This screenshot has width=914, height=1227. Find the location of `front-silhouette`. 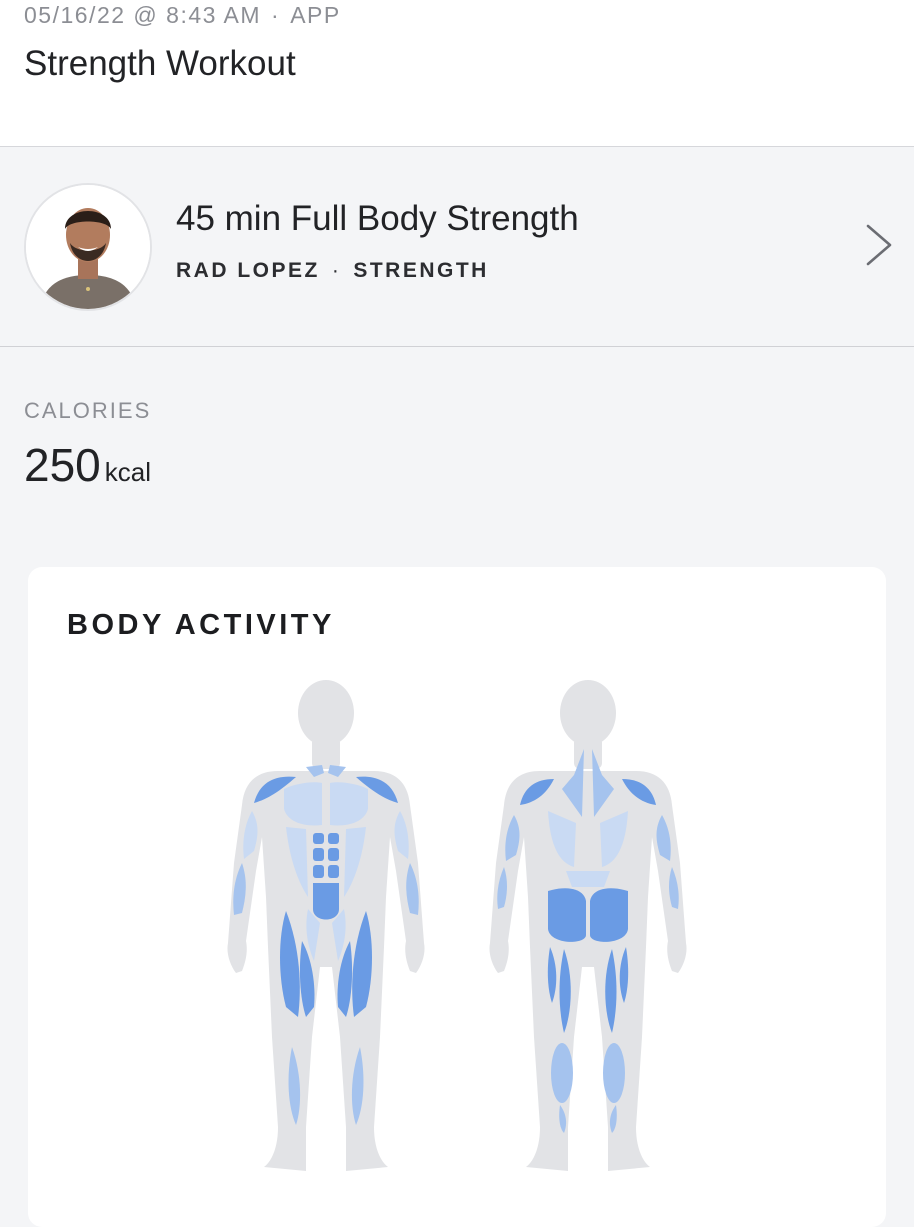

front-silhouette is located at coordinates (326, 925).